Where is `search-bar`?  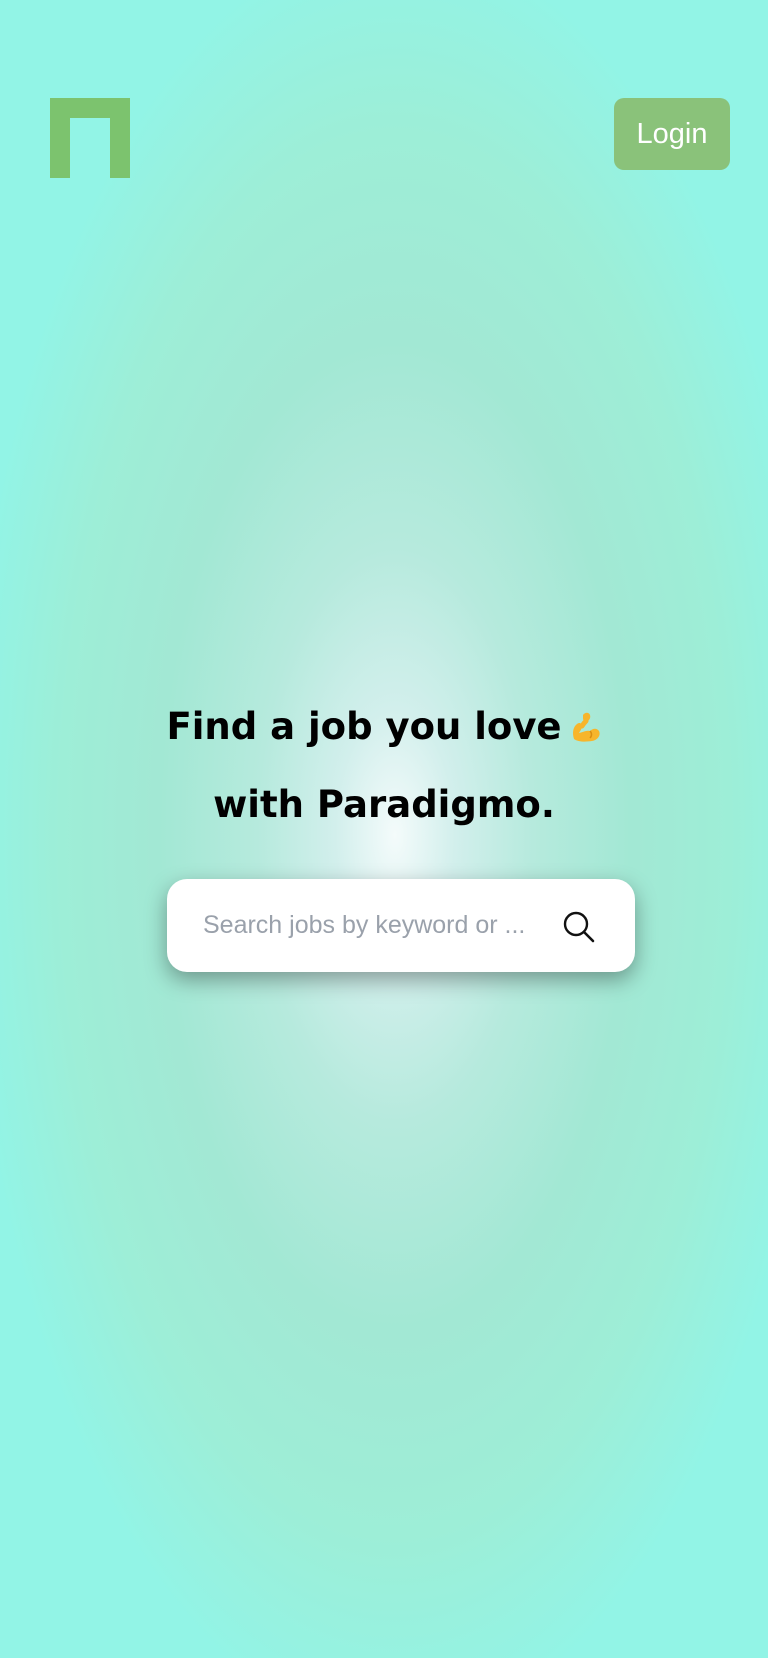
search-bar is located at coordinates (401, 925).